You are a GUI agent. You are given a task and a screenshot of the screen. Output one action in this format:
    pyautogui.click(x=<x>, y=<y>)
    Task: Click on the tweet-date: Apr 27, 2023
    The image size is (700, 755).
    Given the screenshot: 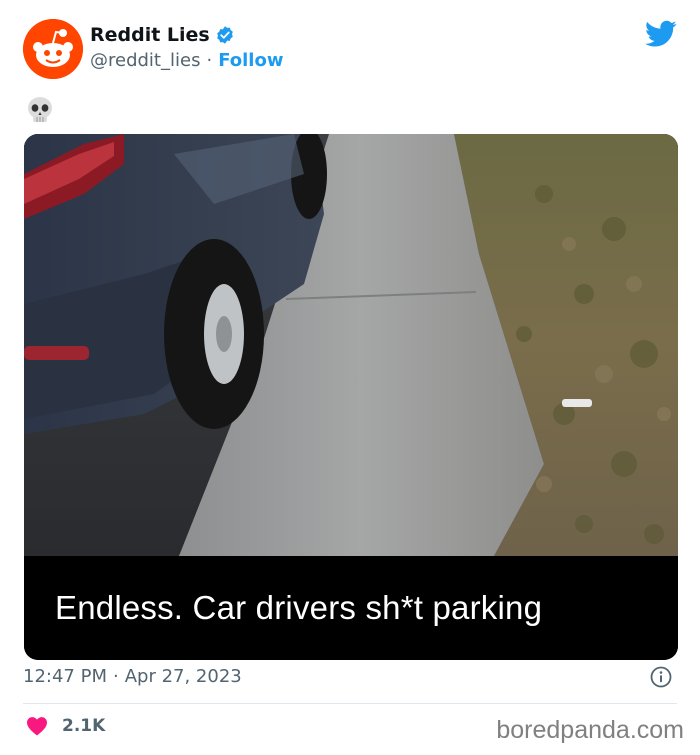 What is the action you would take?
    pyautogui.click(x=183, y=676)
    